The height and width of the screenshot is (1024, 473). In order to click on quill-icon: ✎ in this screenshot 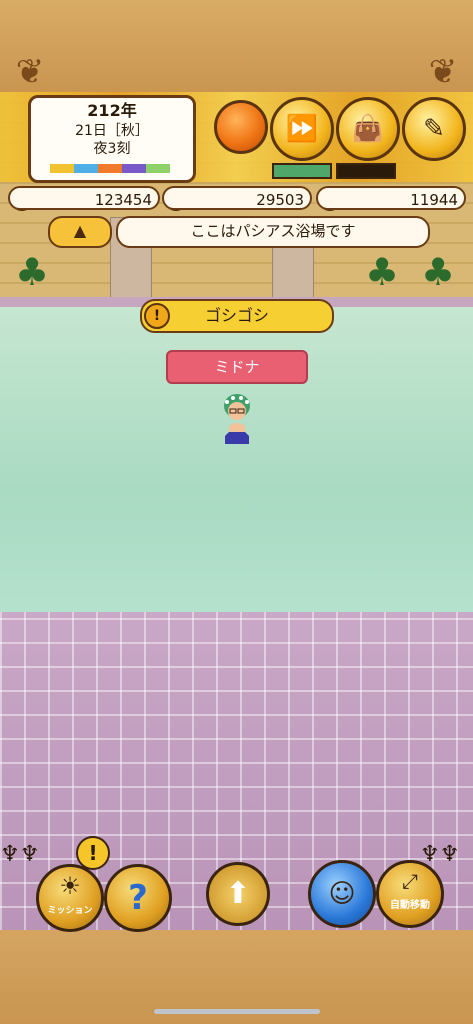, I will do `click(434, 129)`.